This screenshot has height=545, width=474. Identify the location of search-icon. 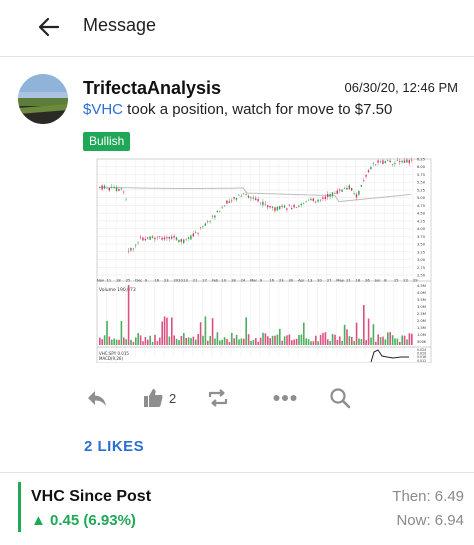
(340, 398).